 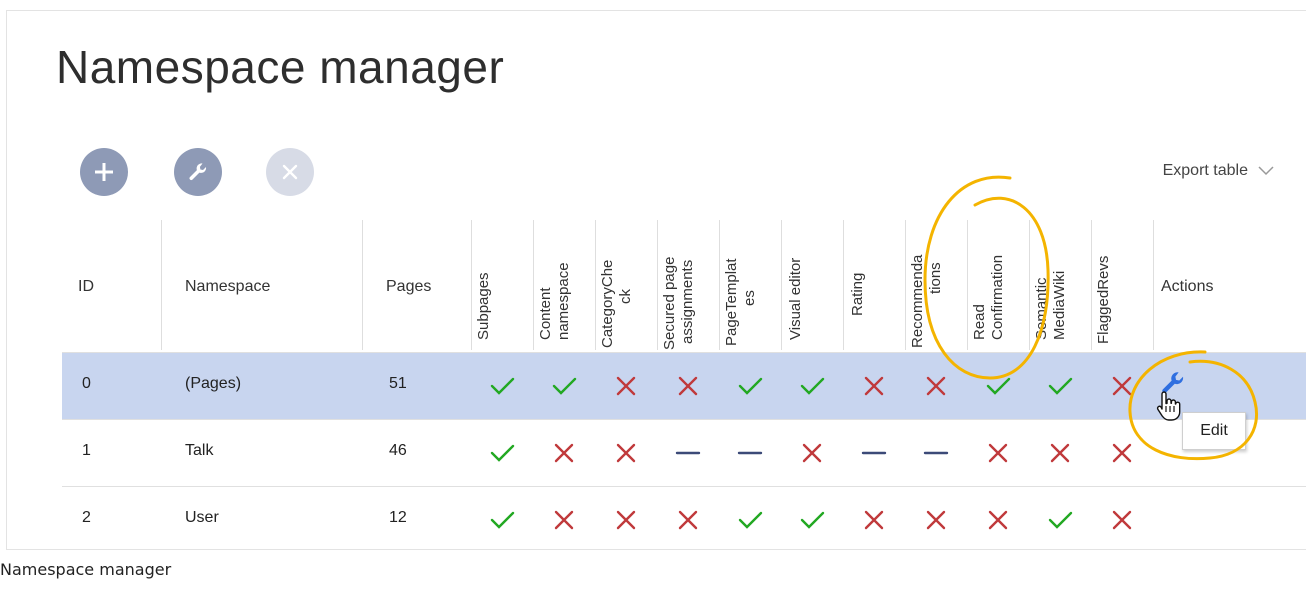 What do you see at coordinates (199, 450) in the screenshot?
I see `cell-namespace: Talk` at bounding box center [199, 450].